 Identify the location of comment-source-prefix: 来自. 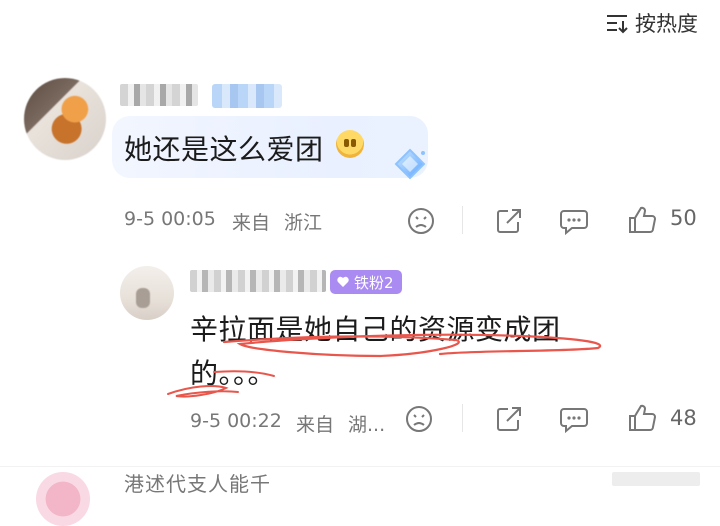
(251, 223).